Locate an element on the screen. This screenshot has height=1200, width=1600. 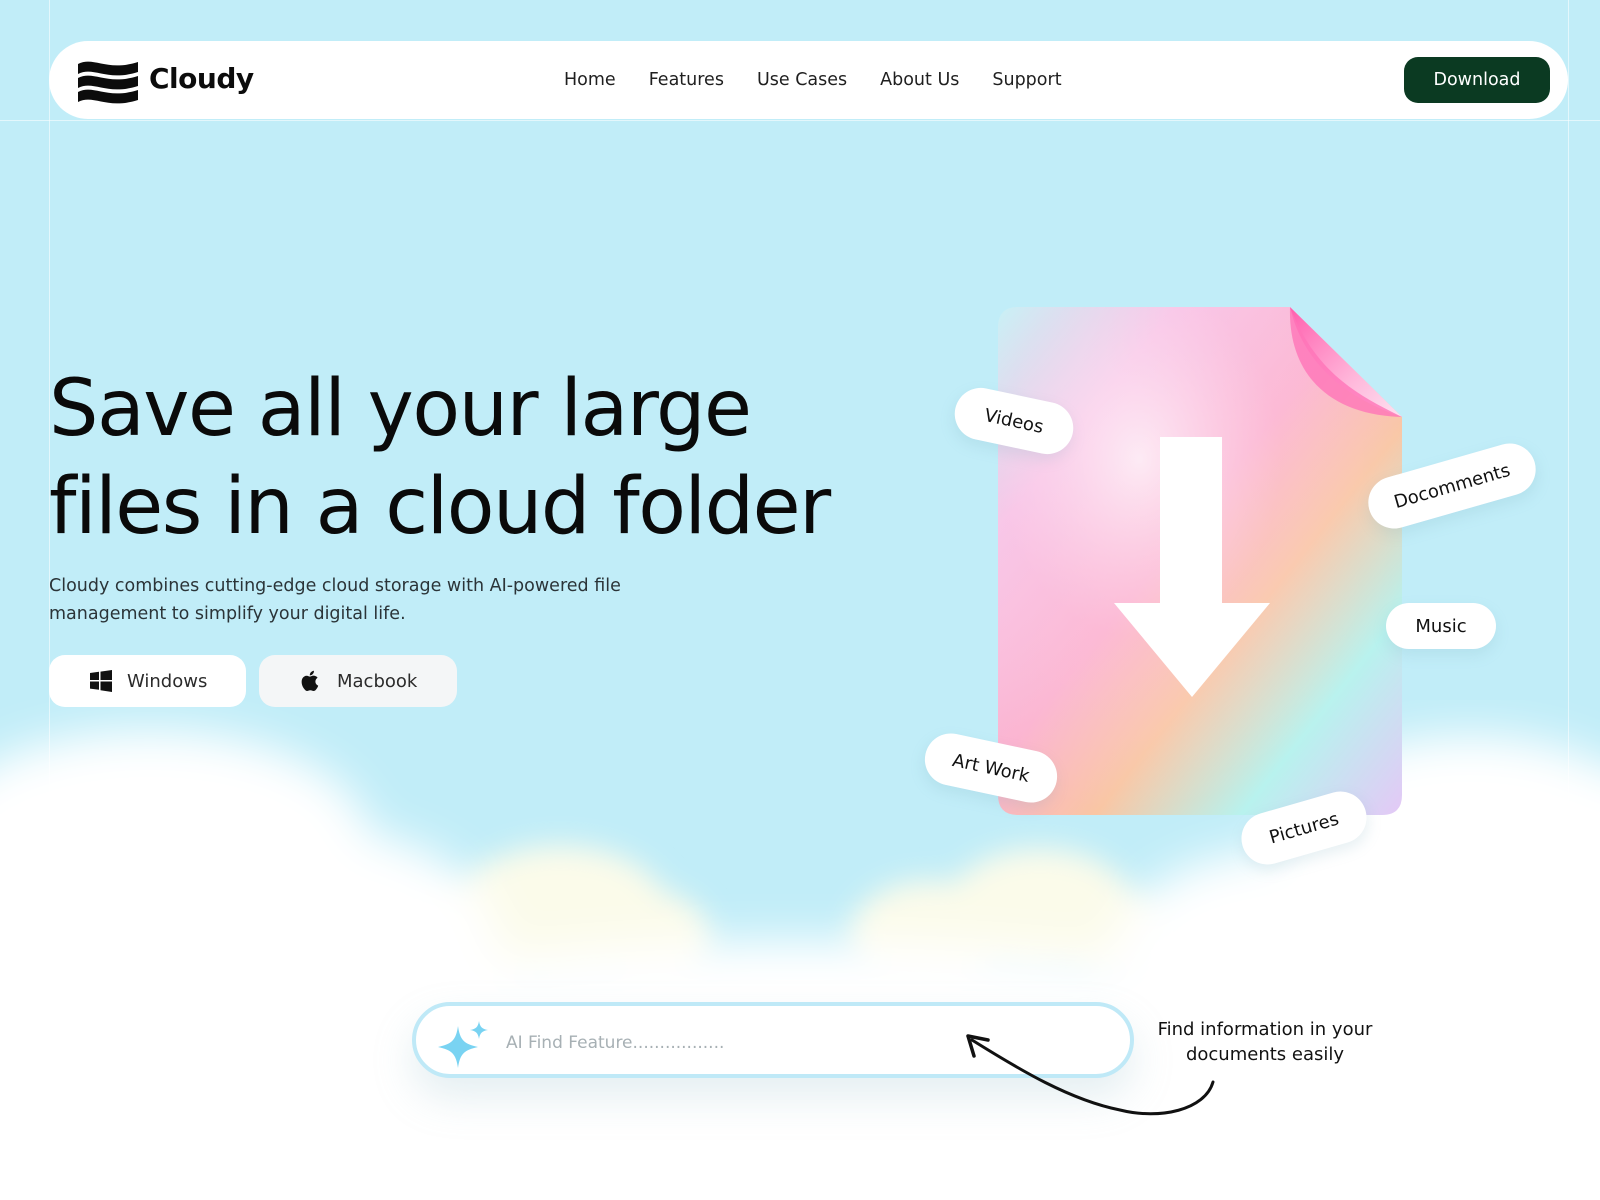
windows-download-button: Windows is located at coordinates (147, 681).